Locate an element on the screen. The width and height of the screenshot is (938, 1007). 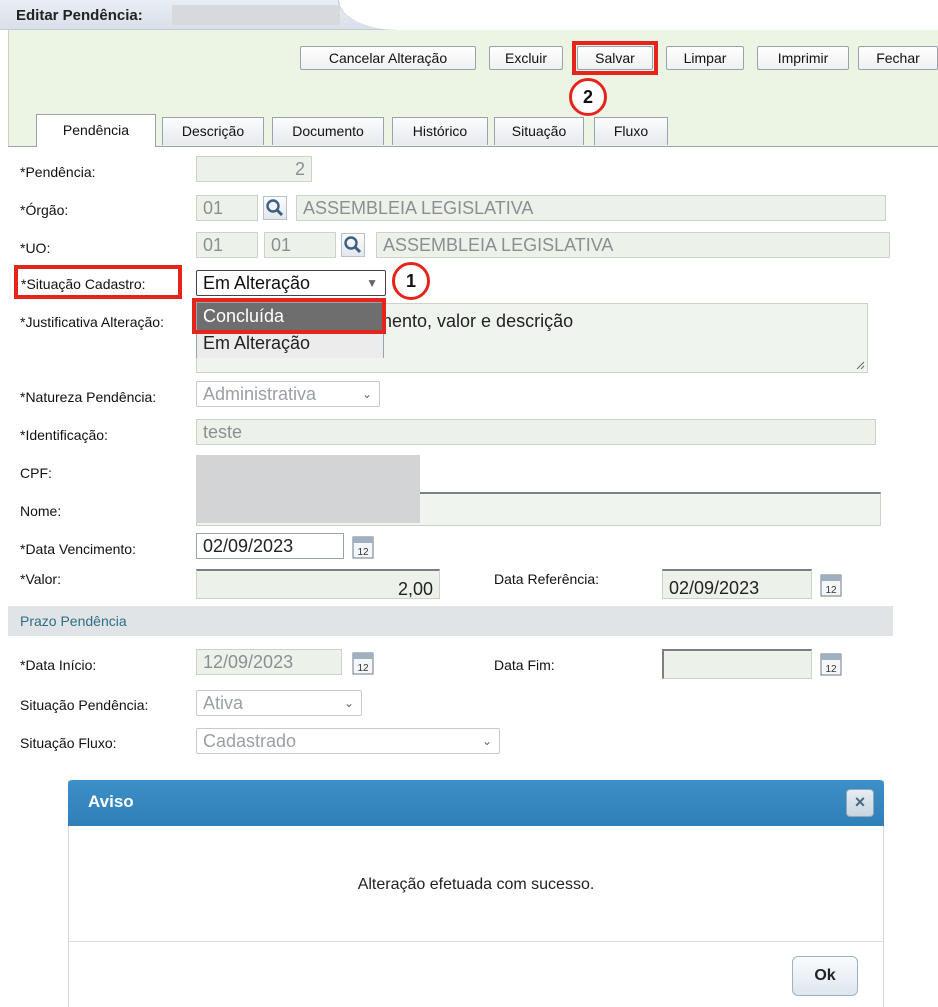
orgao-name-field: ASSEMBLEIA LEGISLATIVA is located at coordinates (591, 208).